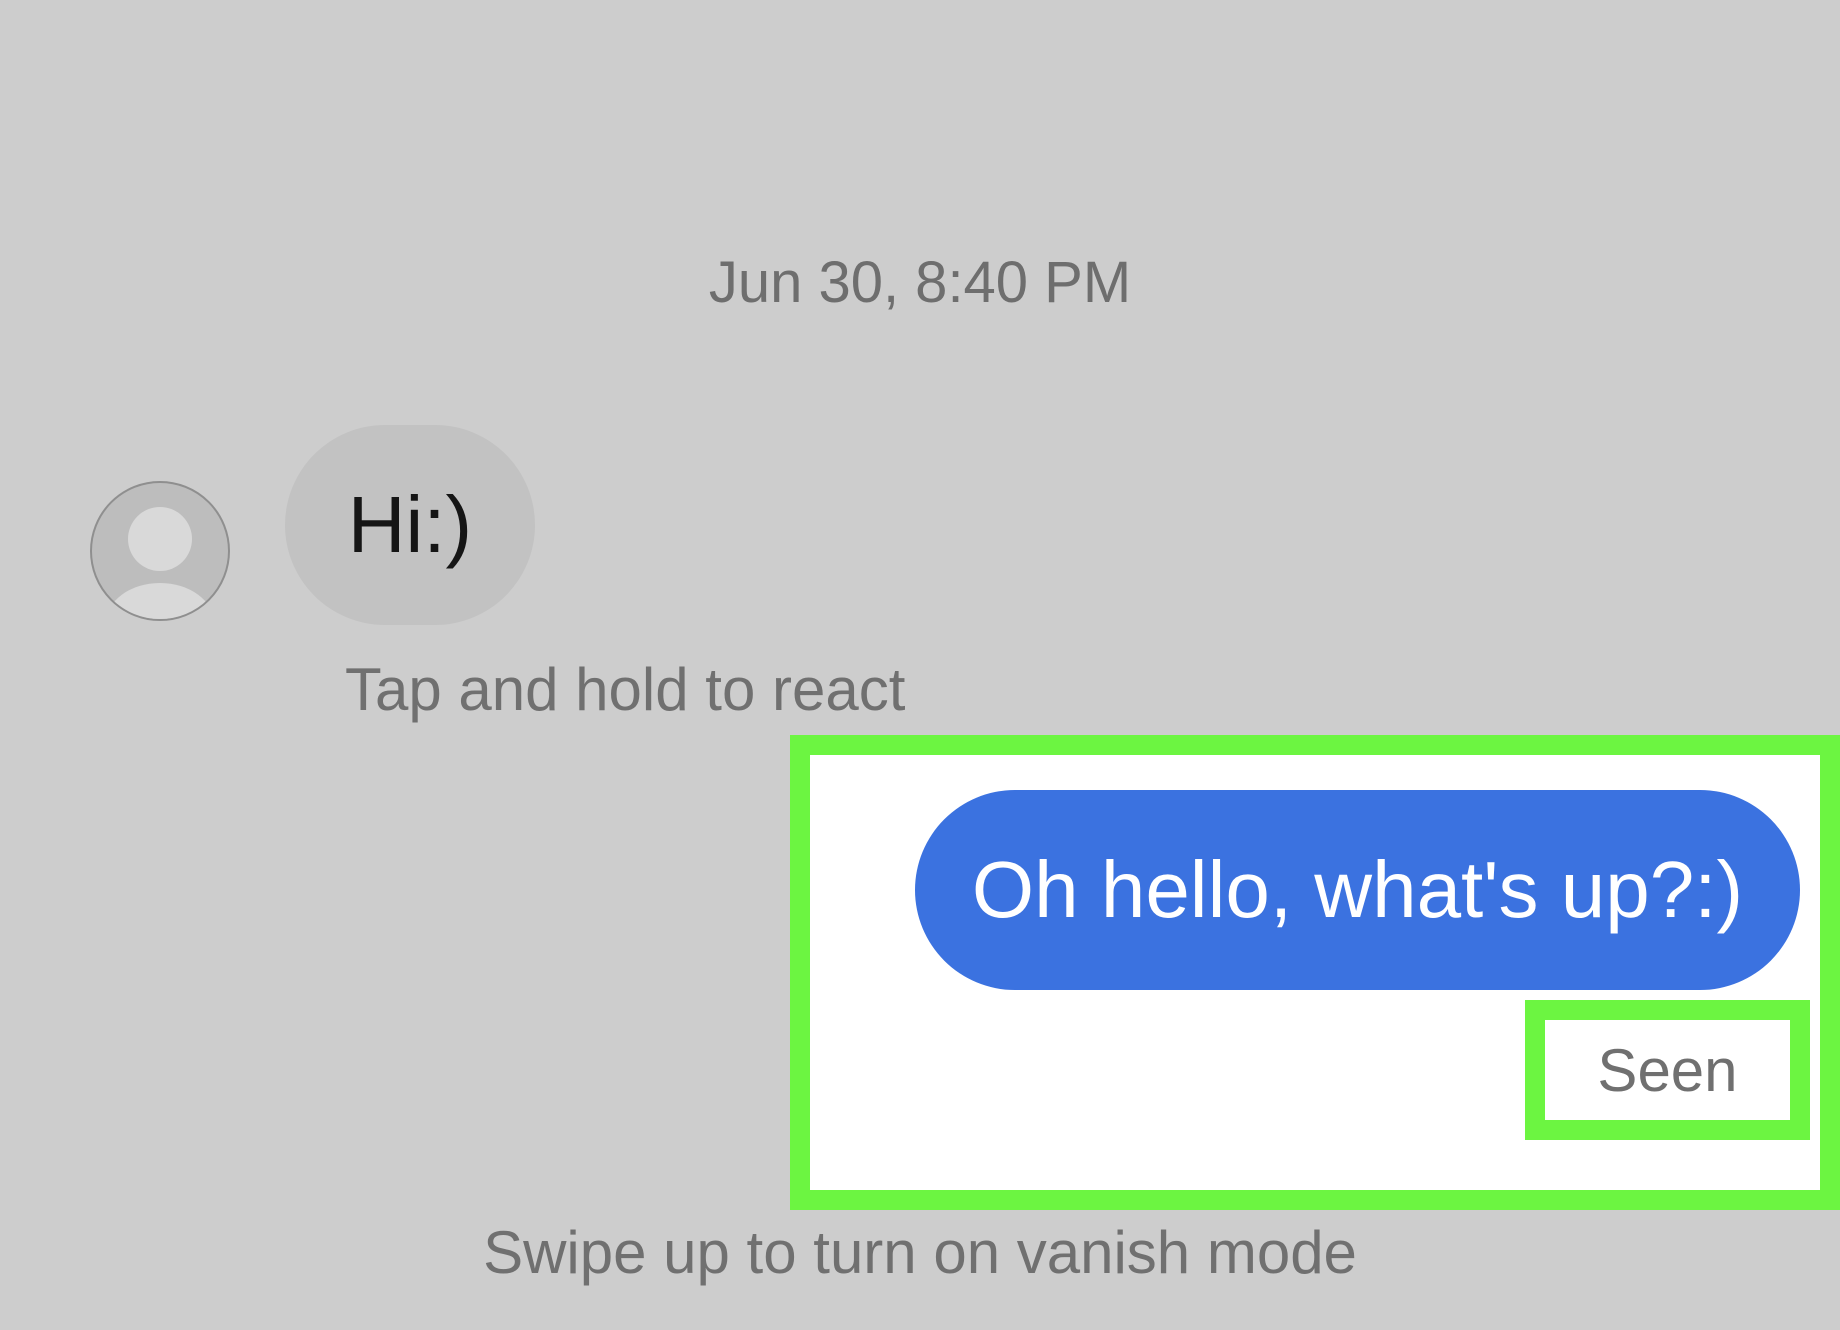 This screenshot has width=1840, height=1330. Describe the element at coordinates (410, 525) in the screenshot. I see `incoming-message-bubble: Hi:)` at that location.